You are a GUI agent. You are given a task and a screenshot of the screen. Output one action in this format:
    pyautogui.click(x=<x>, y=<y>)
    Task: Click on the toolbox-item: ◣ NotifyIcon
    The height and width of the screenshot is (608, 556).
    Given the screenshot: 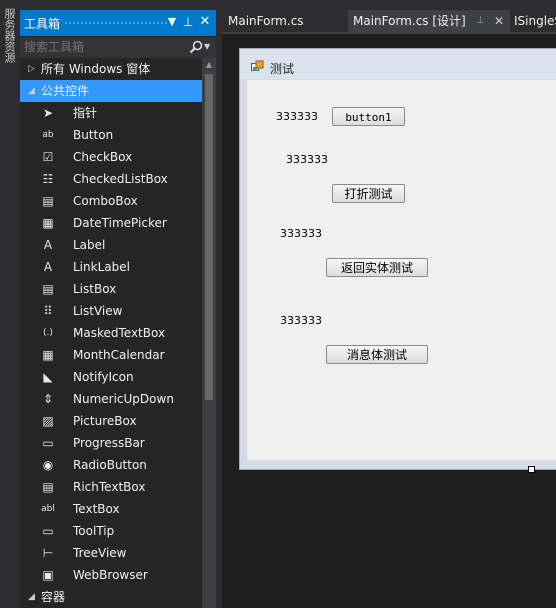 What is the action you would take?
    pyautogui.click(x=111, y=377)
    